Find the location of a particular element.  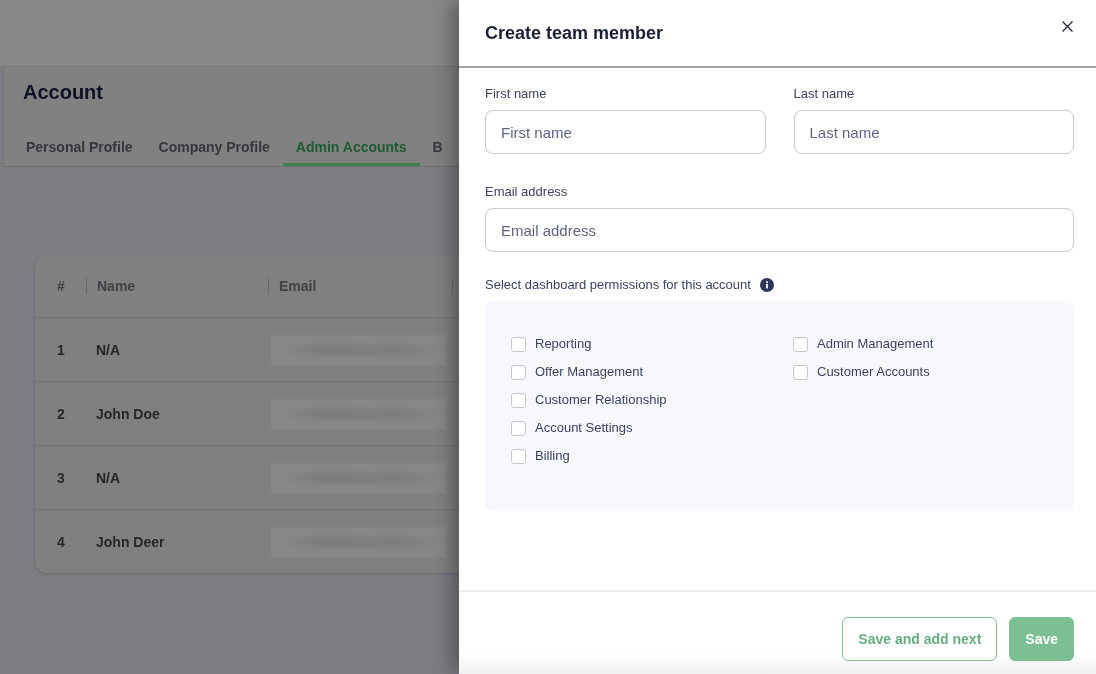

close-button is located at coordinates (1067, 26).